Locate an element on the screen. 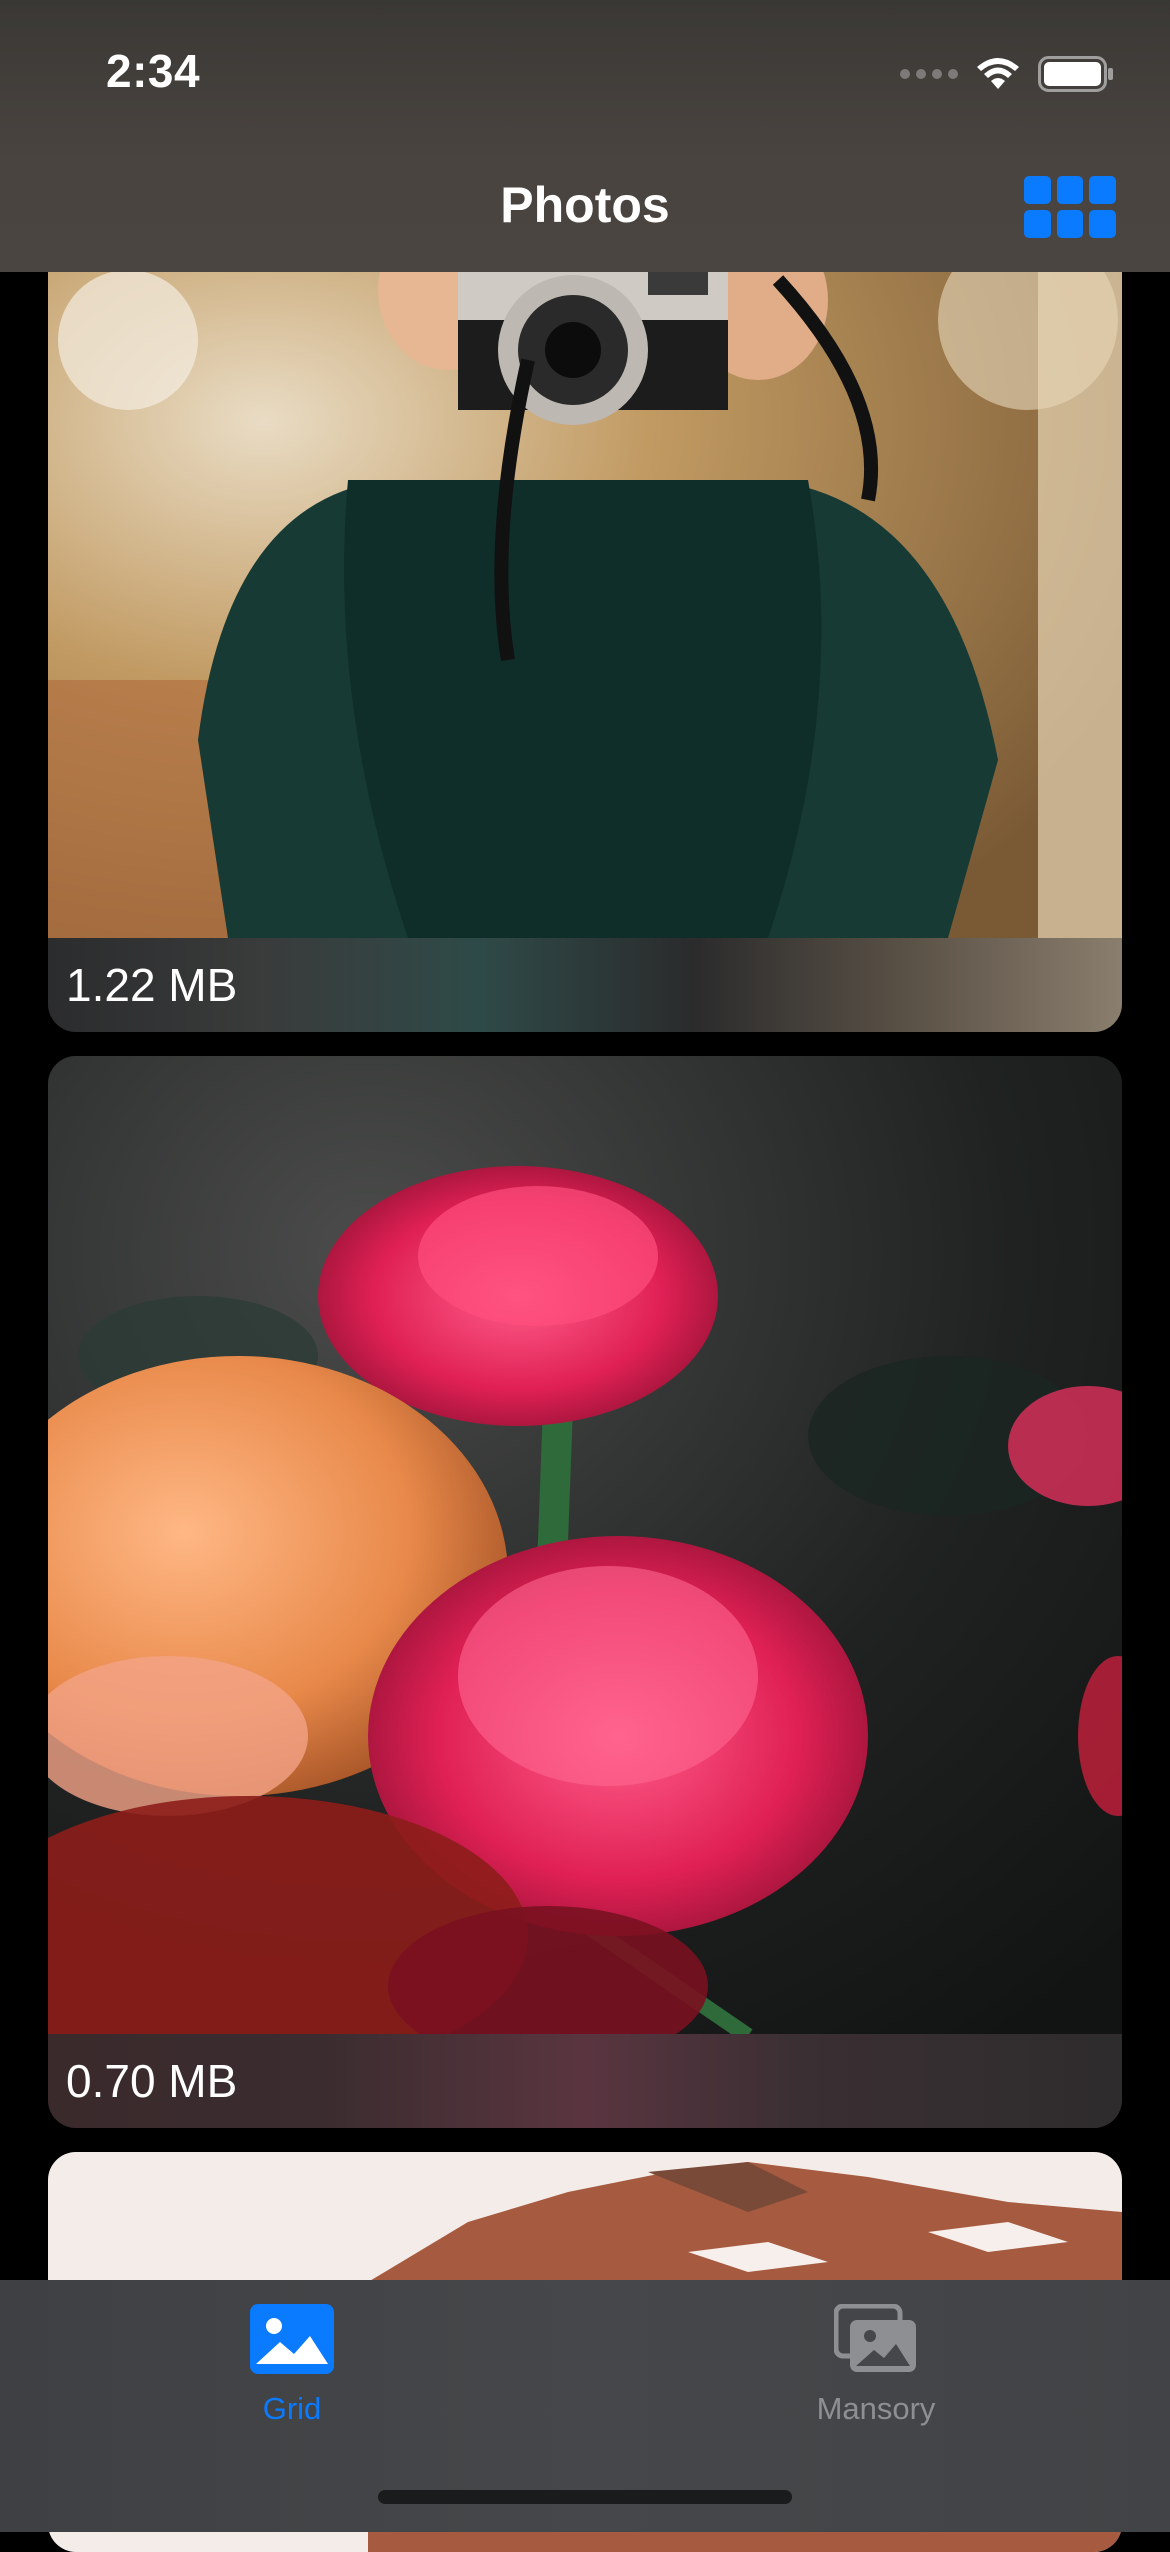 The height and width of the screenshot is (2552, 1170). grid-icon is located at coordinates (1070, 207).